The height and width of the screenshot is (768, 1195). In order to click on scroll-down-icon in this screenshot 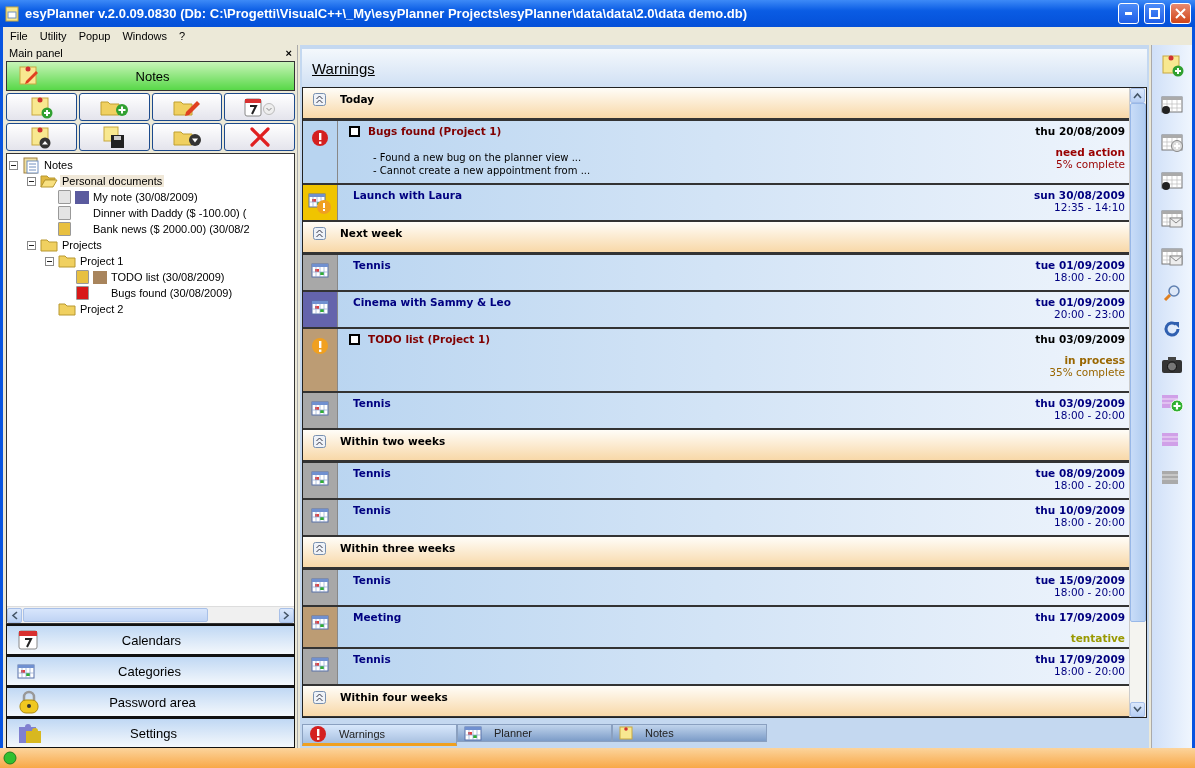, I will do `click(1137, 709)`.